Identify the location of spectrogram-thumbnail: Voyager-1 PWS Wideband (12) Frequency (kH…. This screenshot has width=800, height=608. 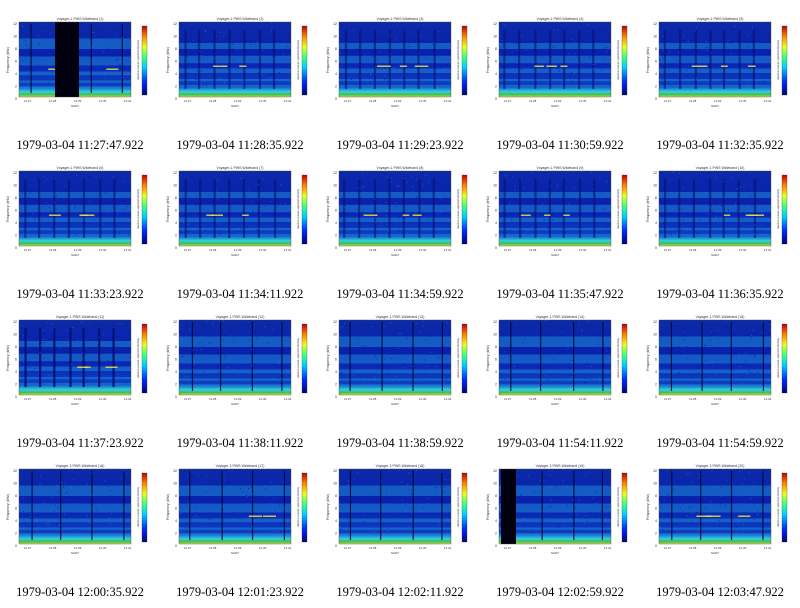
(240, 369).